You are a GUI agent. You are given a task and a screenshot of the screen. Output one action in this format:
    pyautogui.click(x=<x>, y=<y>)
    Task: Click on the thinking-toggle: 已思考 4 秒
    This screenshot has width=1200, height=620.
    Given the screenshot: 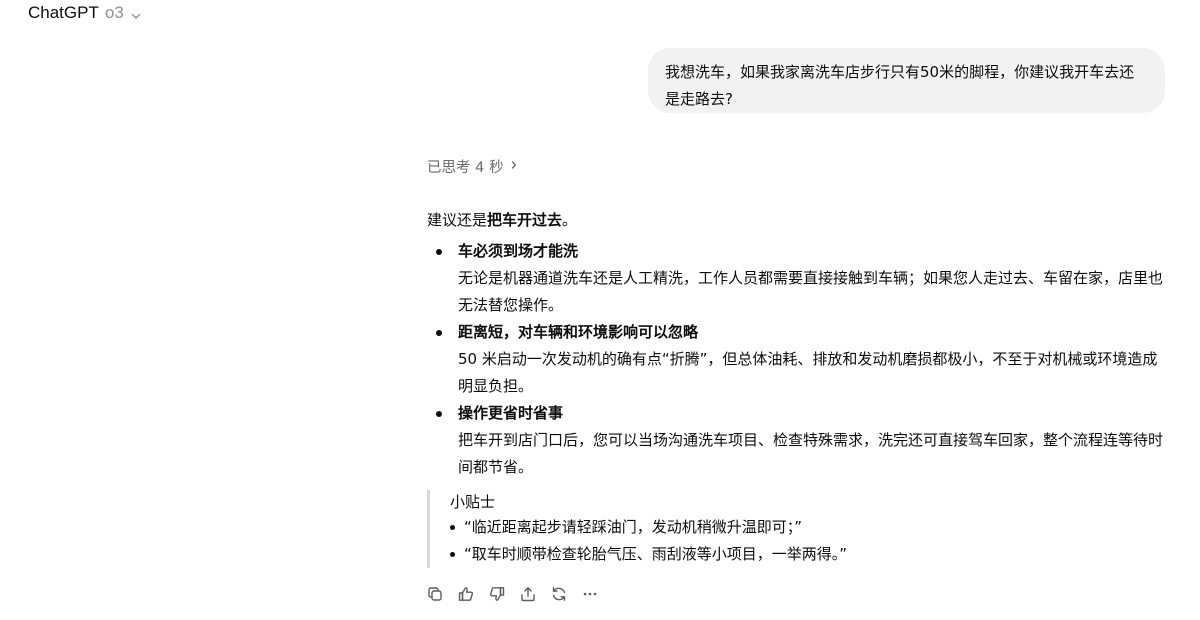 What is the action you would take?
    pyautogui.click(x=473, y=166)
    